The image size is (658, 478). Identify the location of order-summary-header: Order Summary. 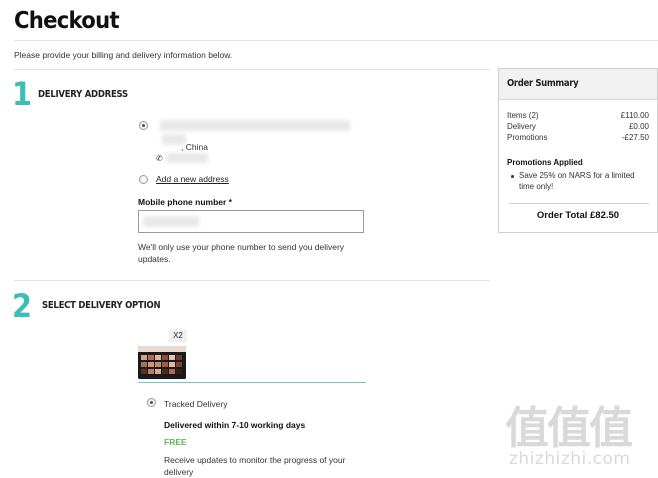
(578, 84).